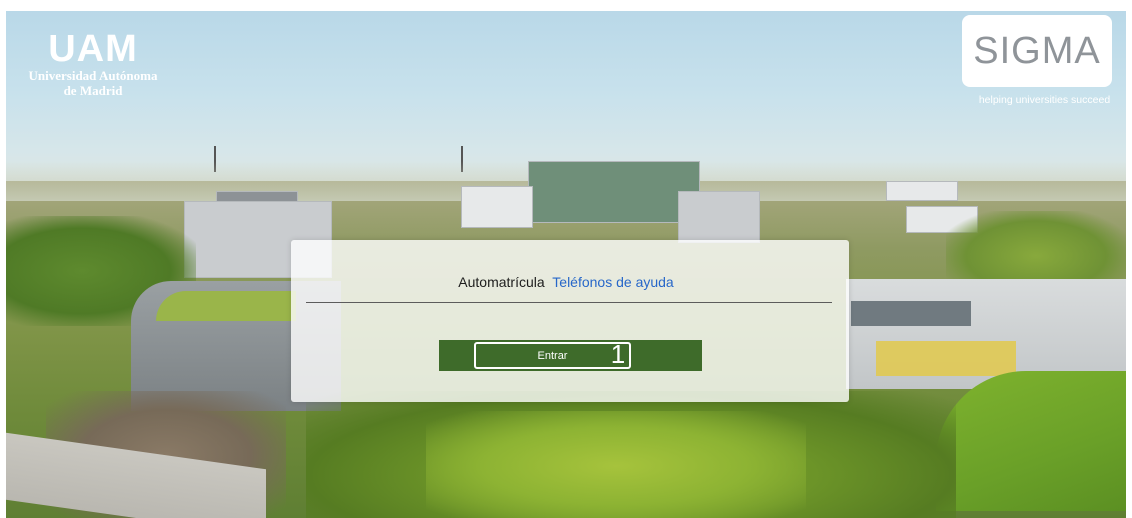  I want to click on green-roof, so click(226, 306).